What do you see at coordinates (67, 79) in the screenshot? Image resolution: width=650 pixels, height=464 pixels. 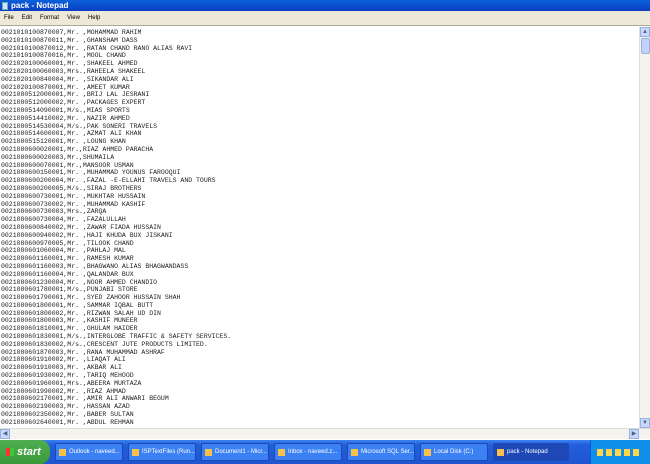 I see `text-line: 0021020100840004,Mr. ,SIKANDAR ALI` at bounding box center [67, 79].